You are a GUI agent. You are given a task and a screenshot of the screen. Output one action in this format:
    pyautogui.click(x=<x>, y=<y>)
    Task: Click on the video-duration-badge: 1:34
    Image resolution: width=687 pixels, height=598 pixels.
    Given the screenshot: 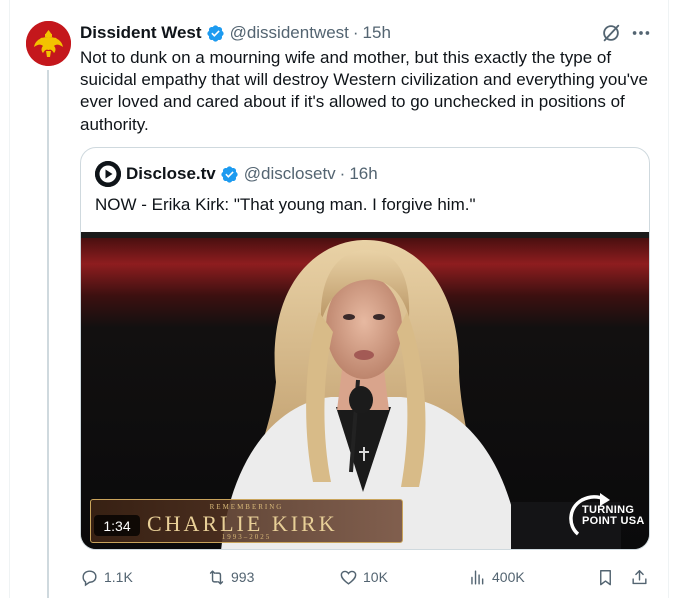 What is the action you would take?
    pyautogui.click(x=117, y=525)
    